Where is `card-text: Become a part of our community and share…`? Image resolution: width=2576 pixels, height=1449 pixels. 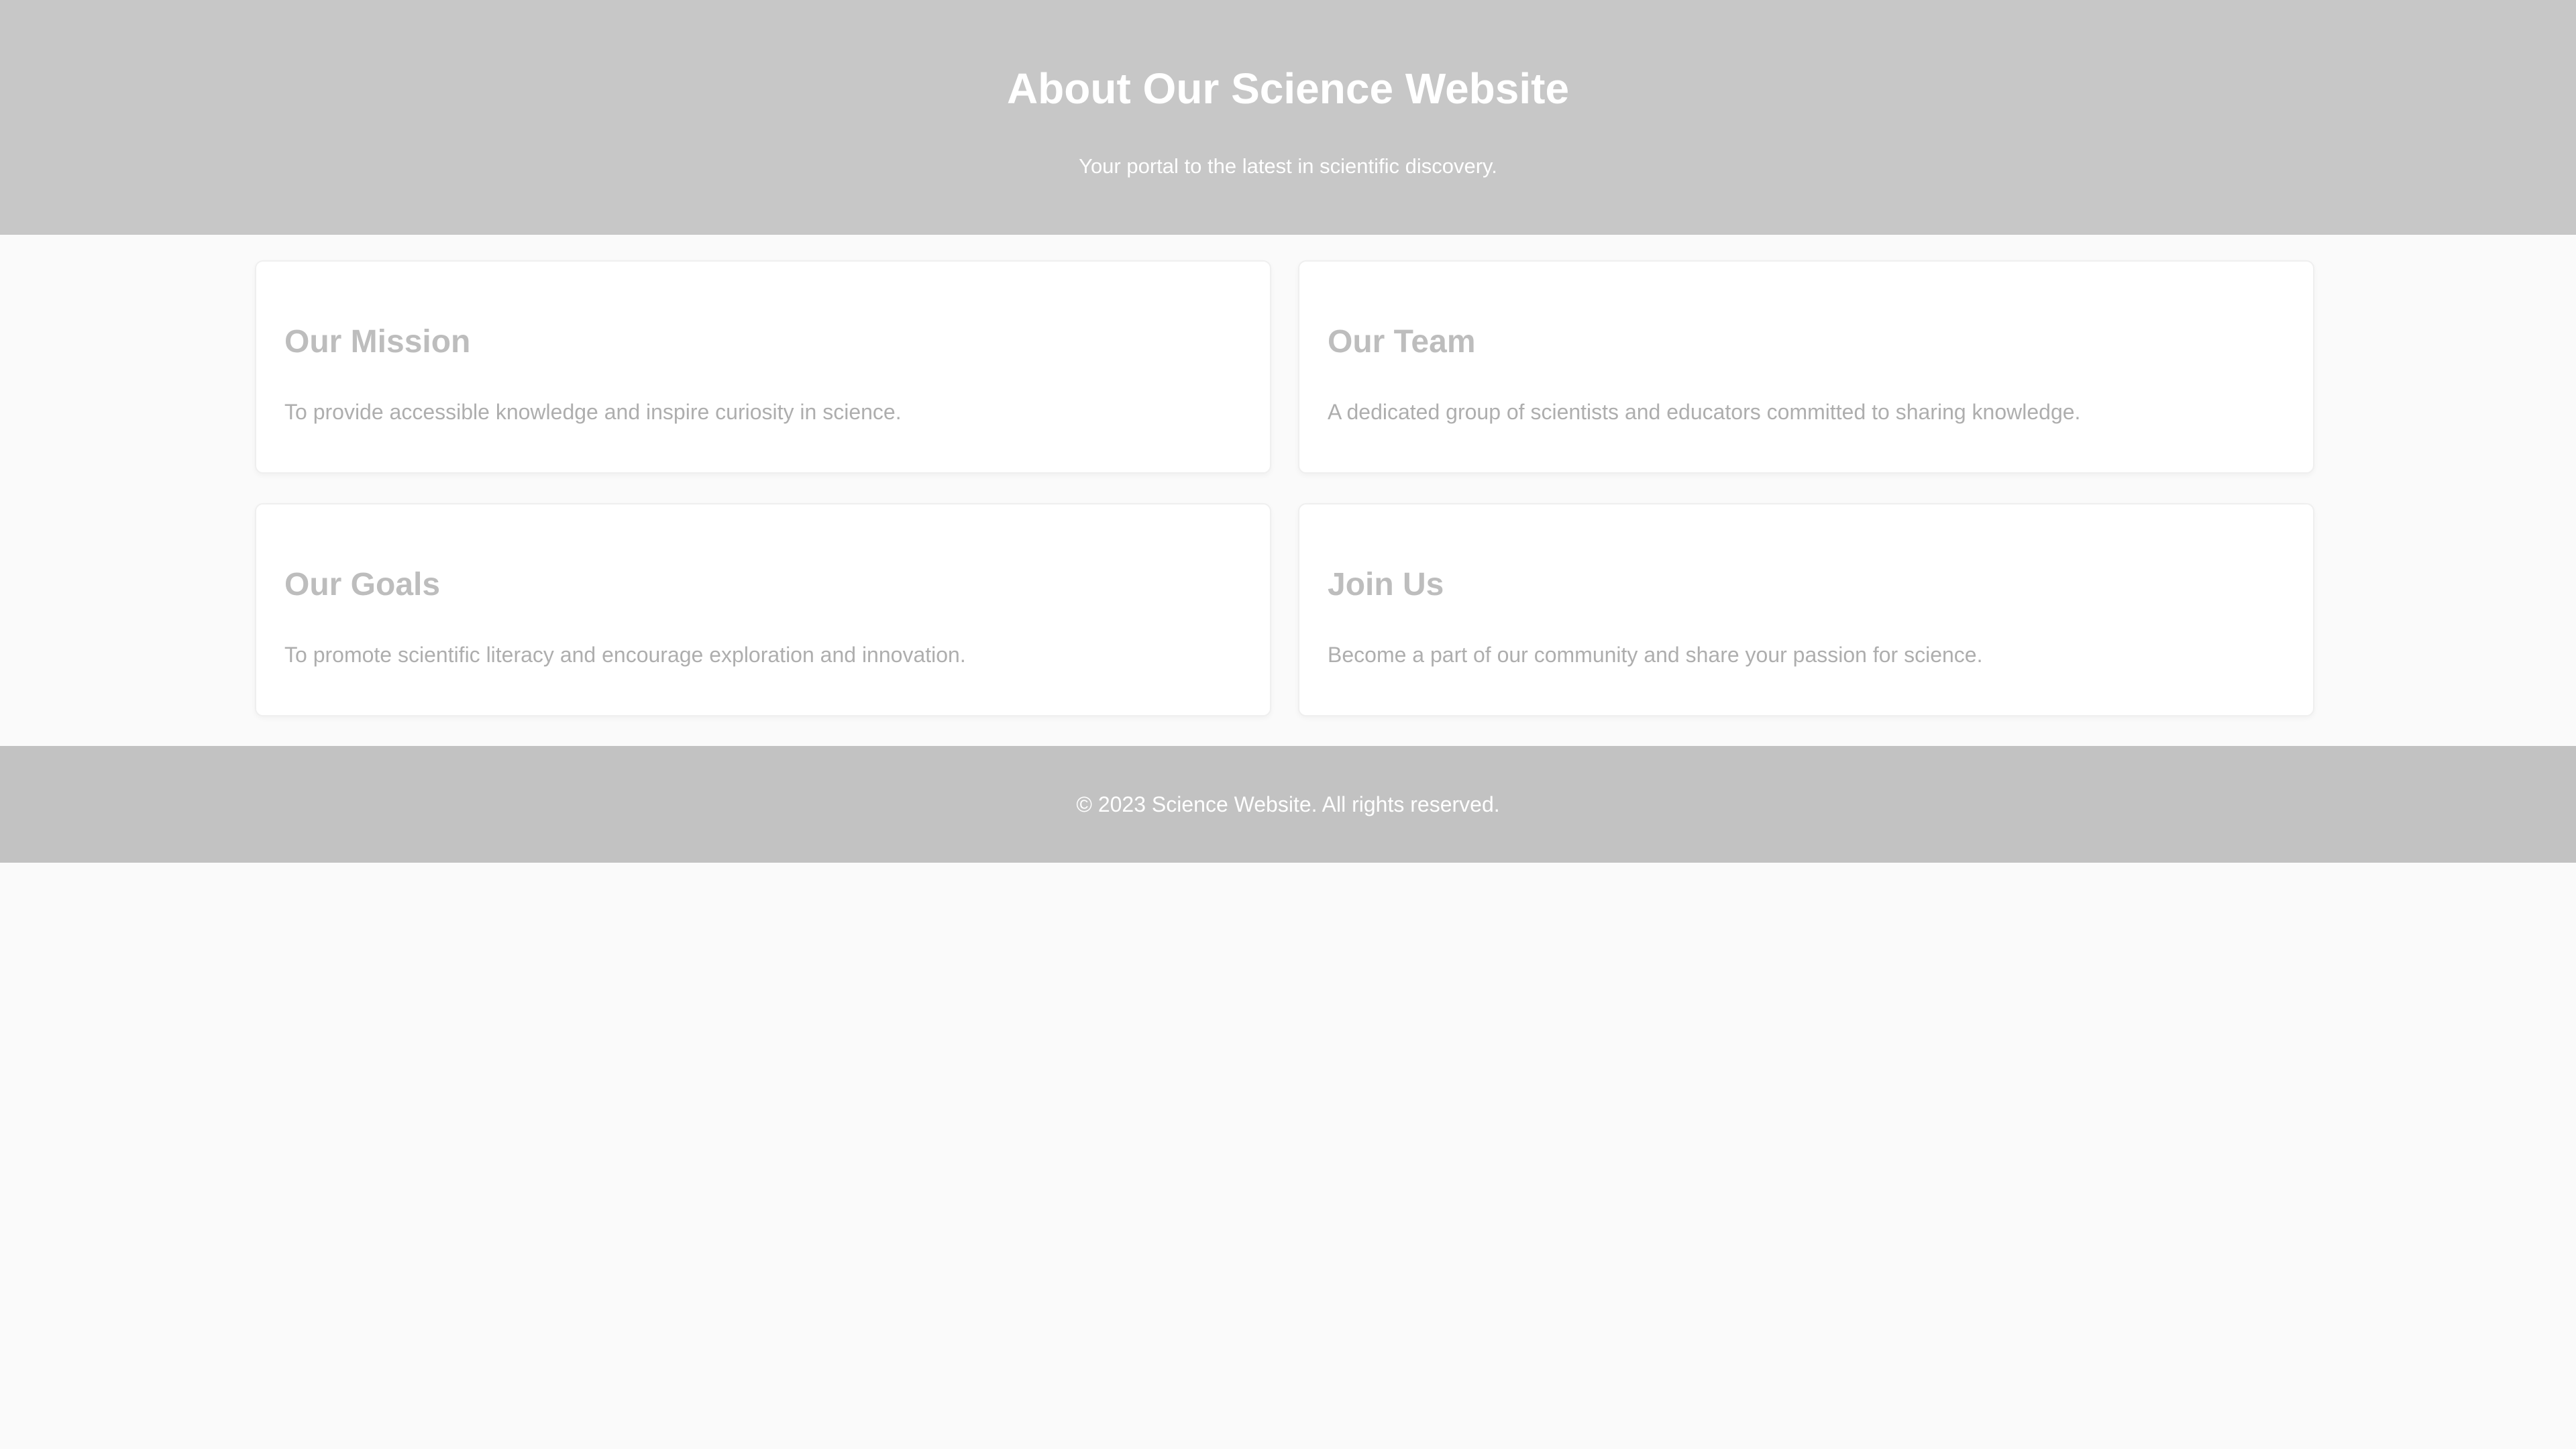 card-text: Become a part of our community and share… is located at coordinates (1655, 655).